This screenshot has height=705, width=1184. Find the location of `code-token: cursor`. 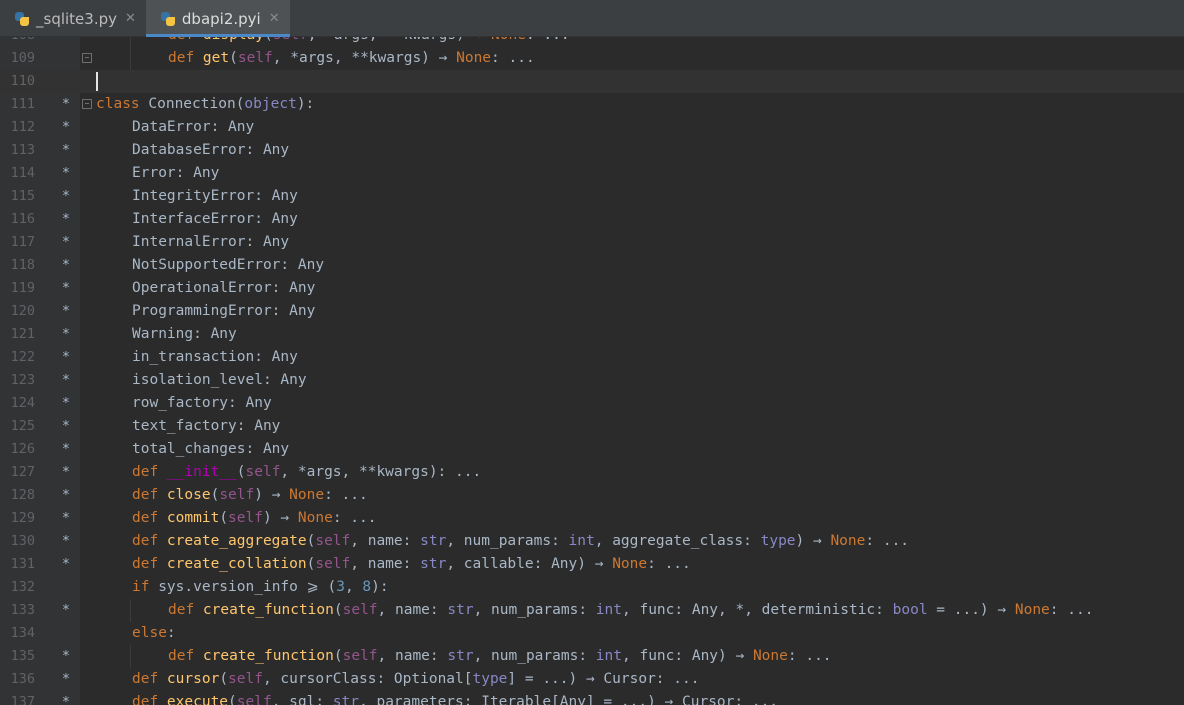

code-token: cursor is located at coordinates (193, 679).